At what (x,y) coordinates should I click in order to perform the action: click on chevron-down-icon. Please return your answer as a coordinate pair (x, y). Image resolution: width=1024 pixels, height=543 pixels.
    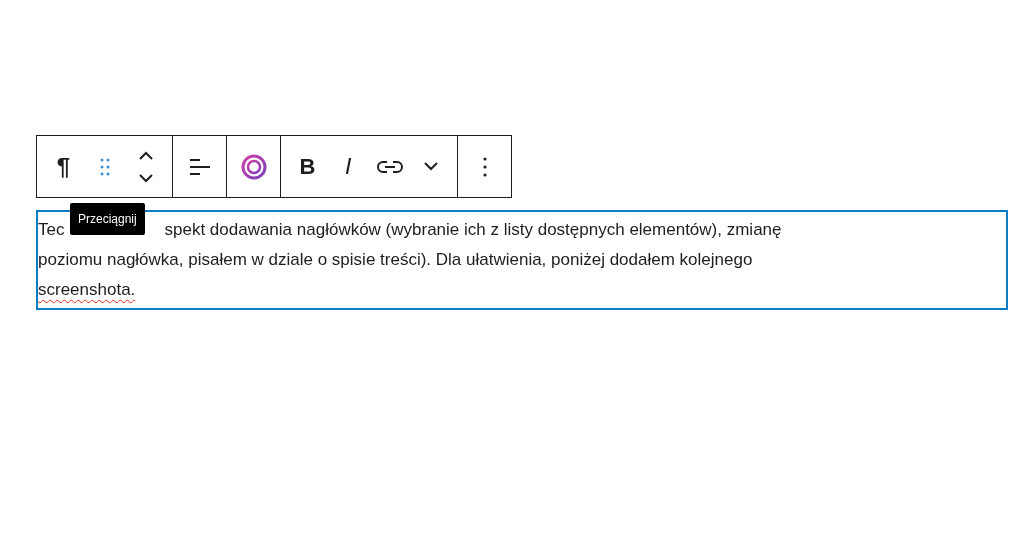
    Looking at the image, I should click on (430, 166).